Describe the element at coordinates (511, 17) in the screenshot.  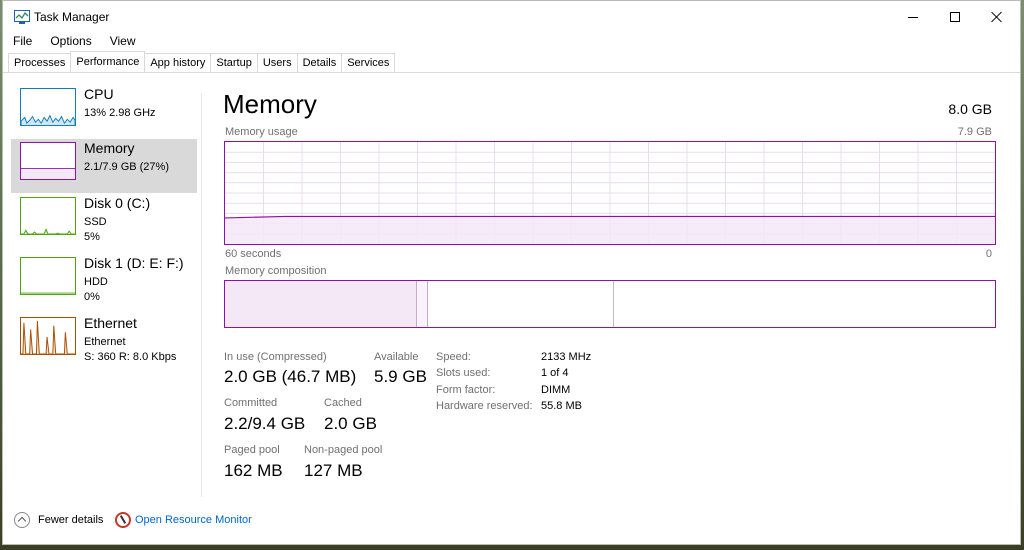
I see `title-bar: Task Manager` at that location.